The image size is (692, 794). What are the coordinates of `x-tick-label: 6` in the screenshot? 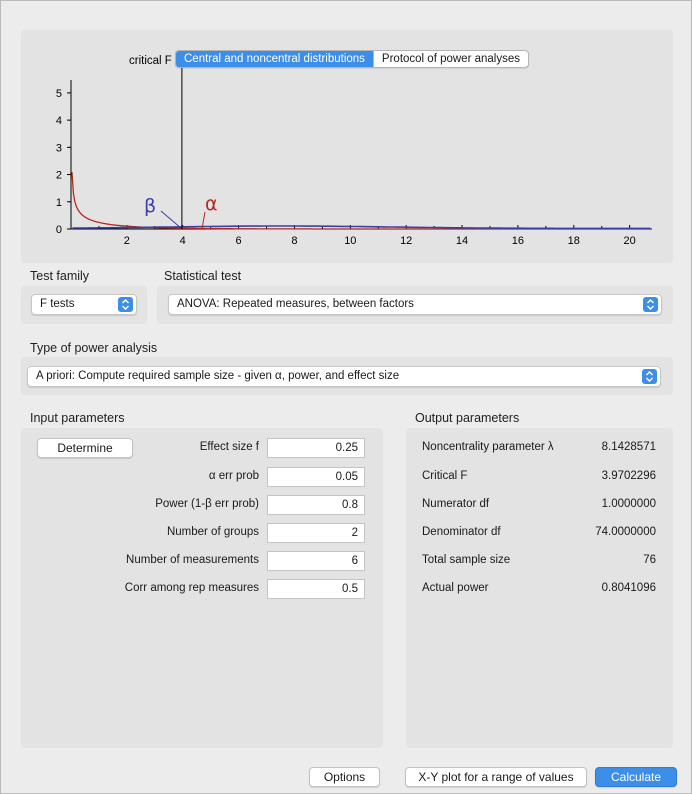 It's located at (239, 241).